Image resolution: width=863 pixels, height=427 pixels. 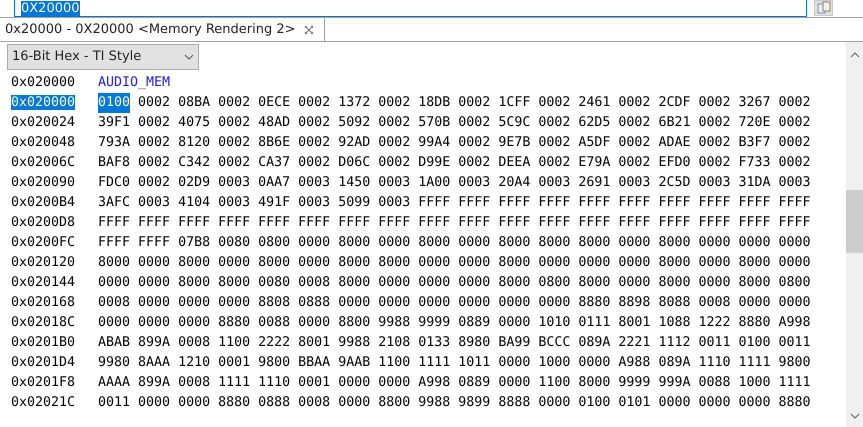 I want to click on memory-word: 2221, so click(x=634, y=343).